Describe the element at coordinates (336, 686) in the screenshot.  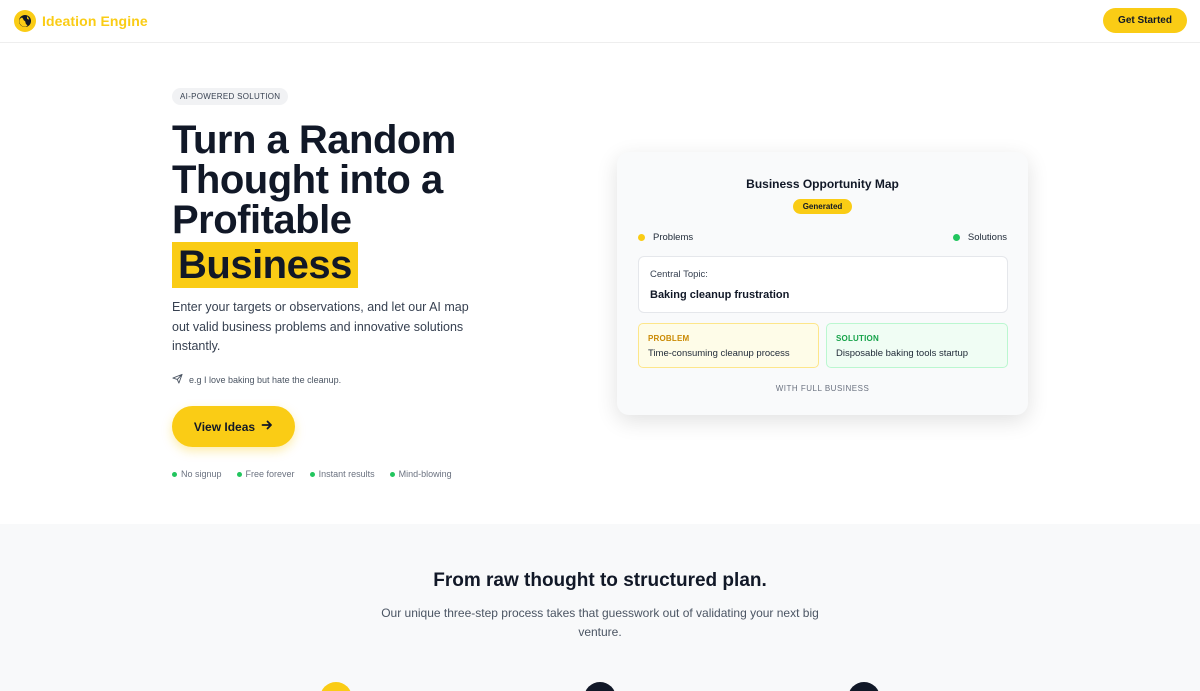
I see `step-1-icon` at that location.